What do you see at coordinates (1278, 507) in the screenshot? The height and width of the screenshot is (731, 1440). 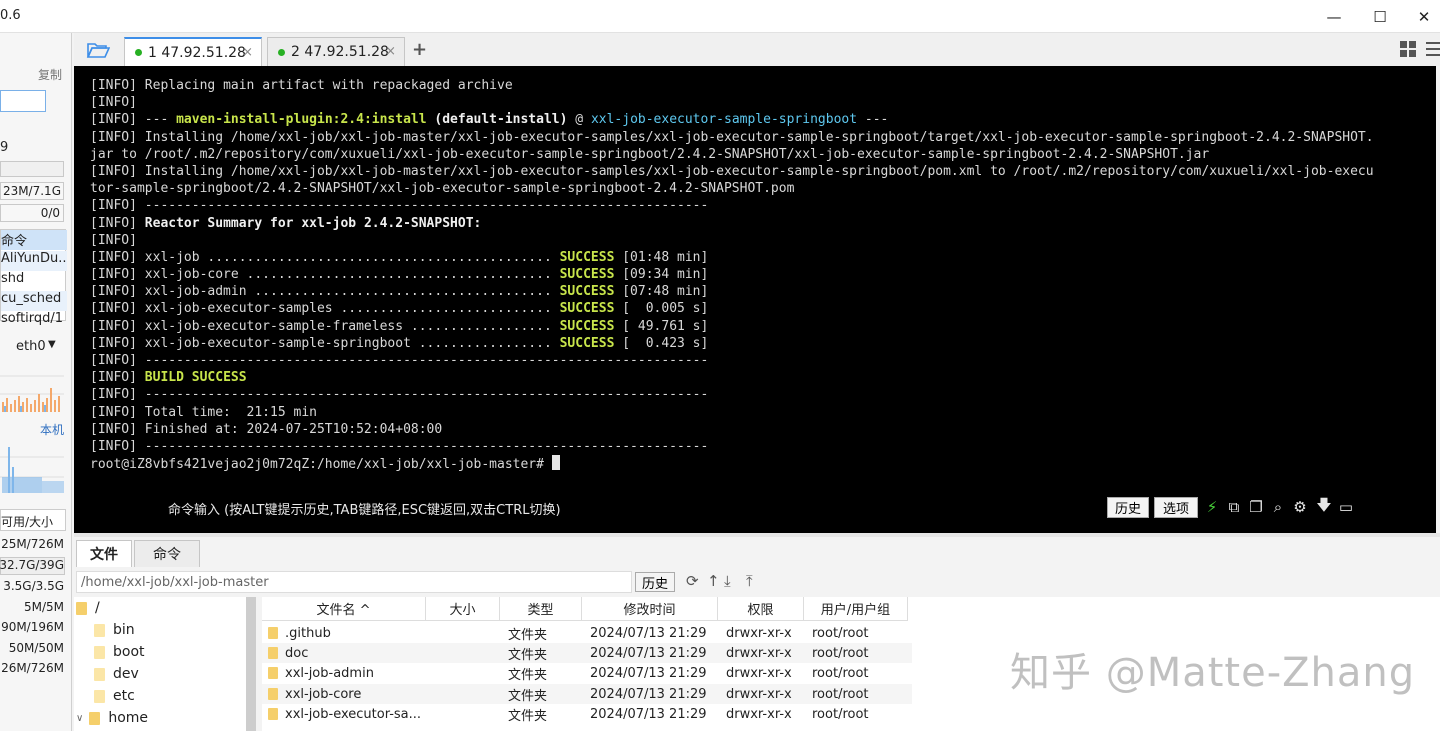 I see `search-icon: ⌕` at bounding box center [1278, 507].